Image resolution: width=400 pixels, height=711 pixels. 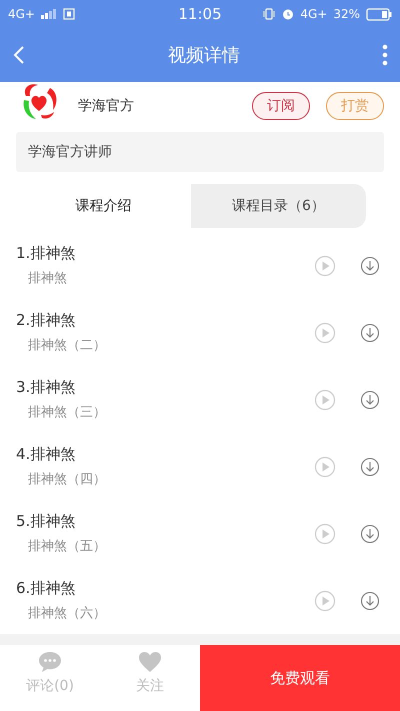 What do you see at coordinates (50, 662) in the screenshot?
I see `chat-icon` at bounding box center [50, 662].